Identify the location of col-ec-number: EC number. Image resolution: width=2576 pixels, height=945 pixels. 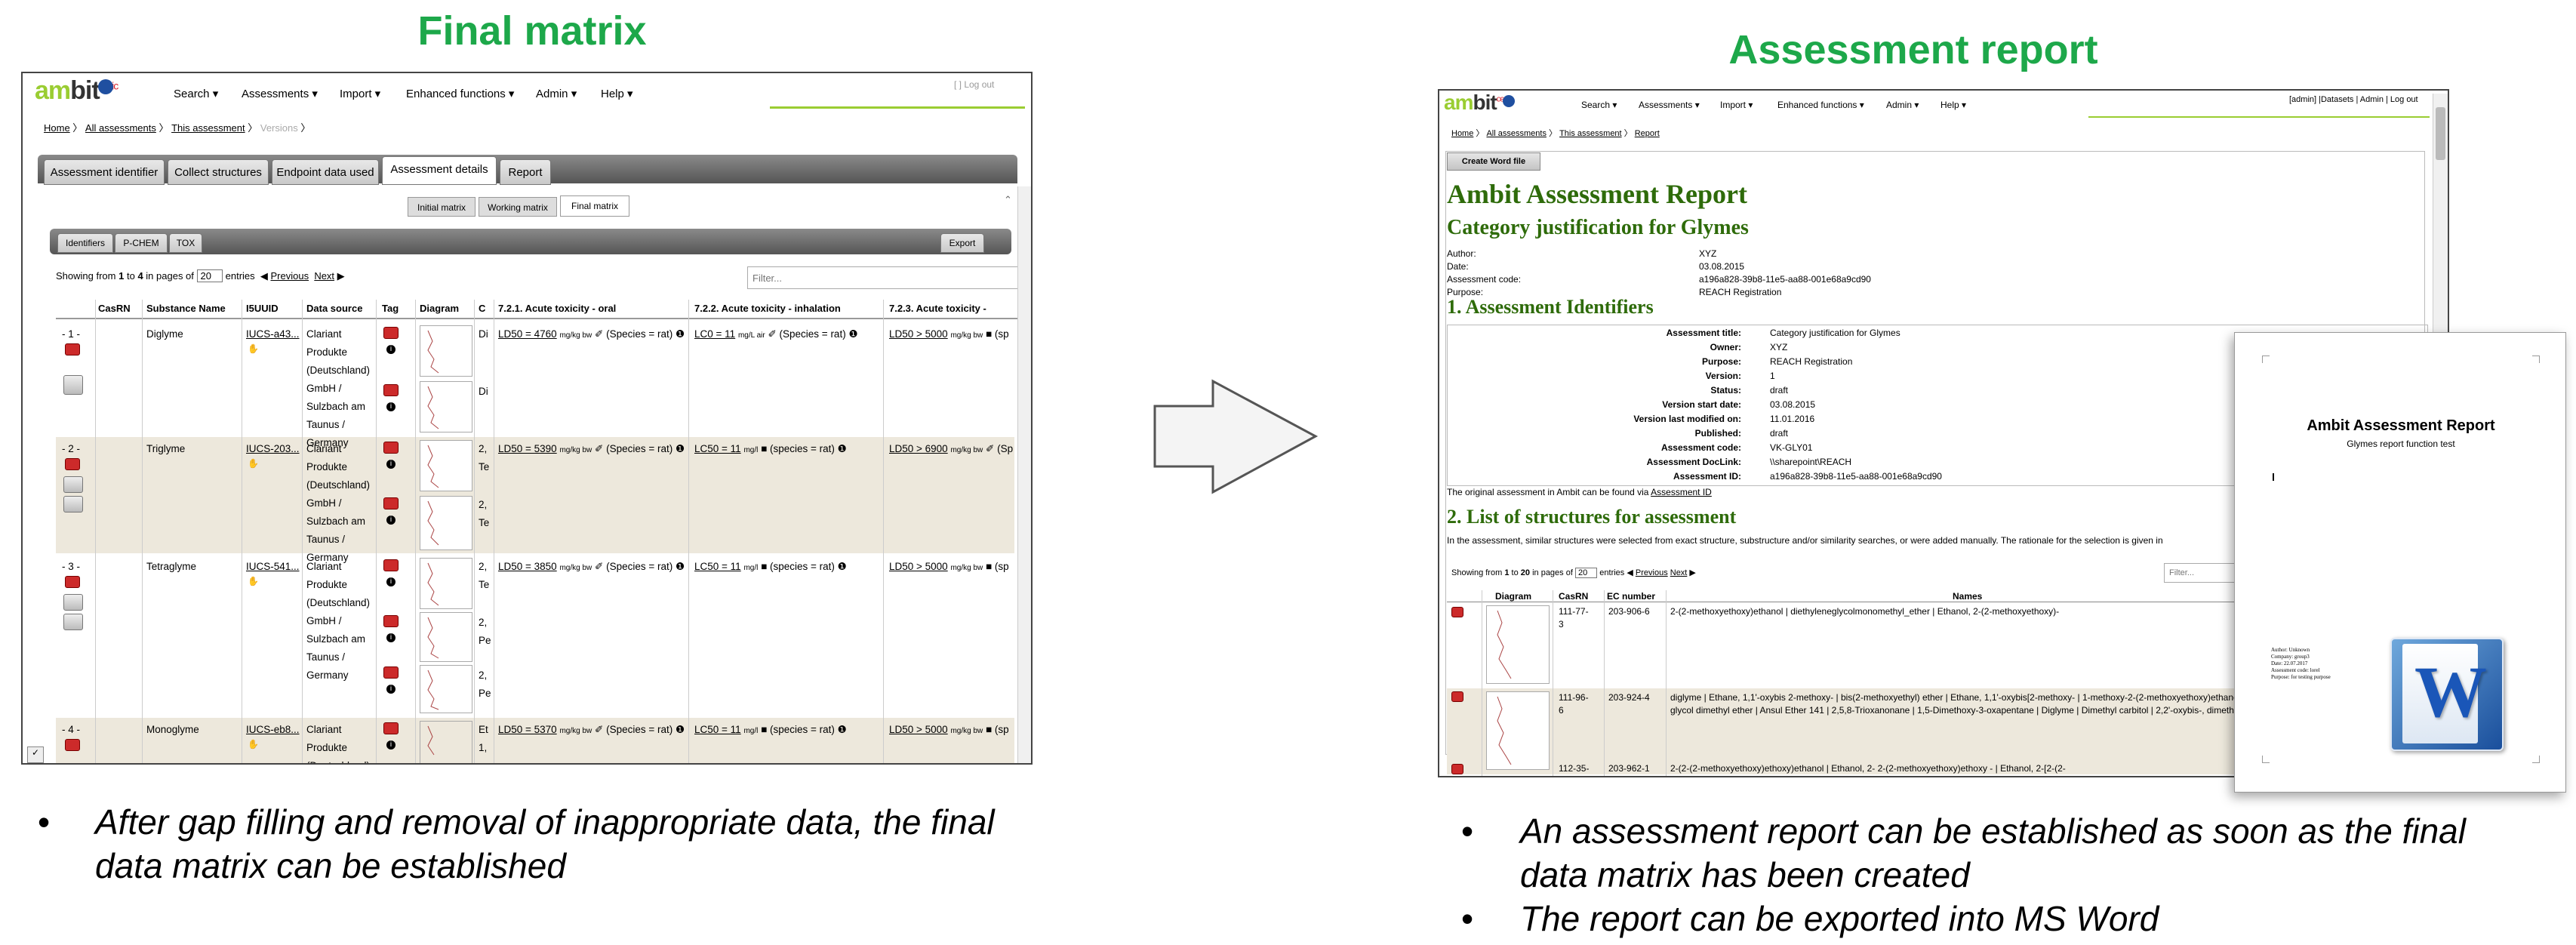
(1631, 597).